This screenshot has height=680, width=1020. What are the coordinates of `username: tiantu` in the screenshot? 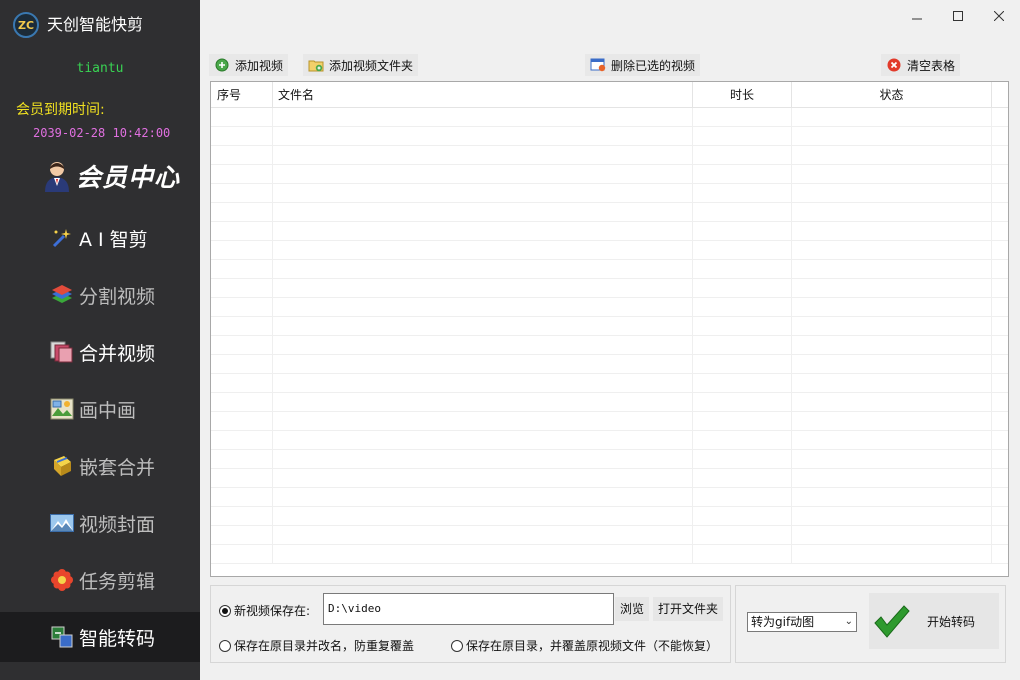 It's located at (100, 68).